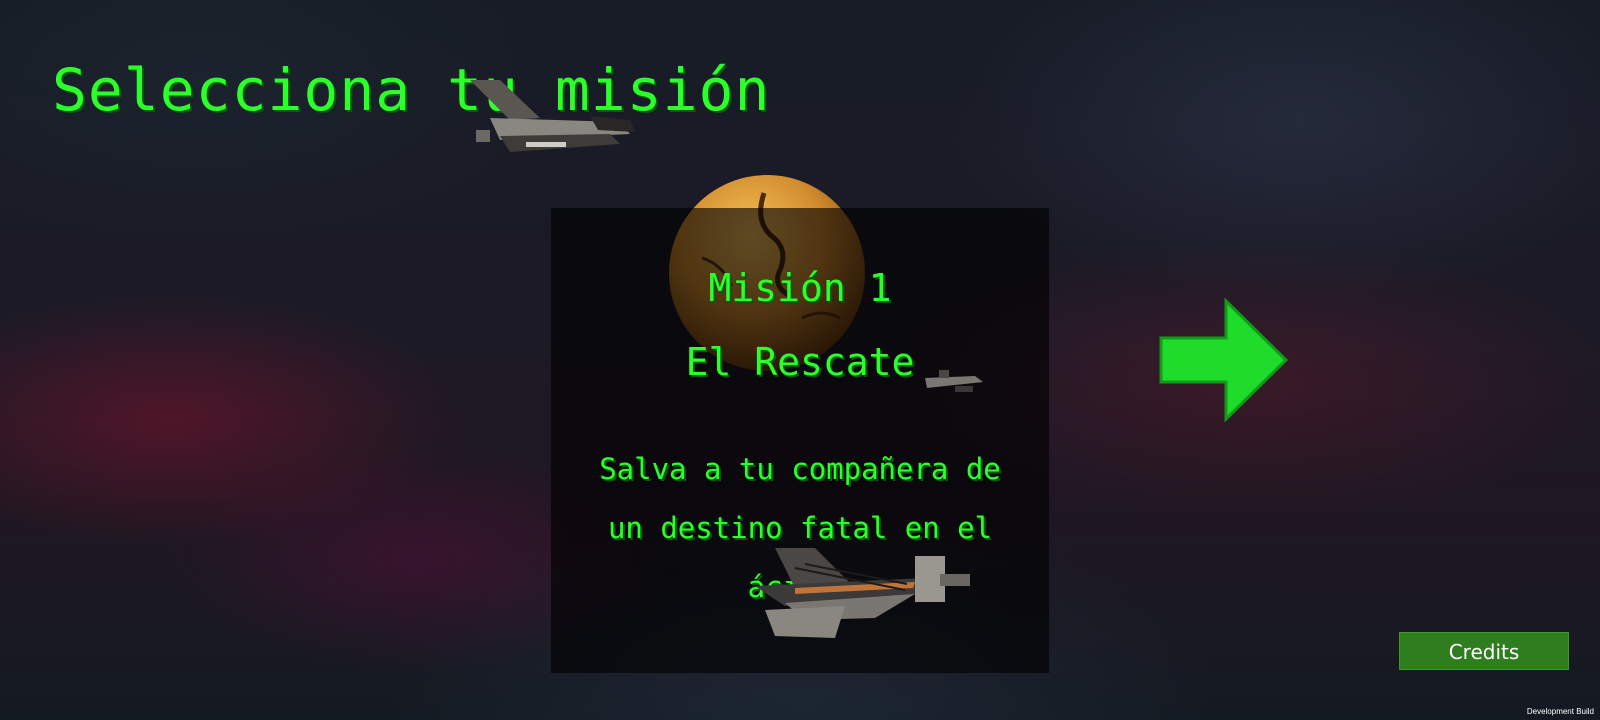 The height and width of the screenshot is (720, 1600). I want to click on development-build-label: Development Build, so click(1560, 711).